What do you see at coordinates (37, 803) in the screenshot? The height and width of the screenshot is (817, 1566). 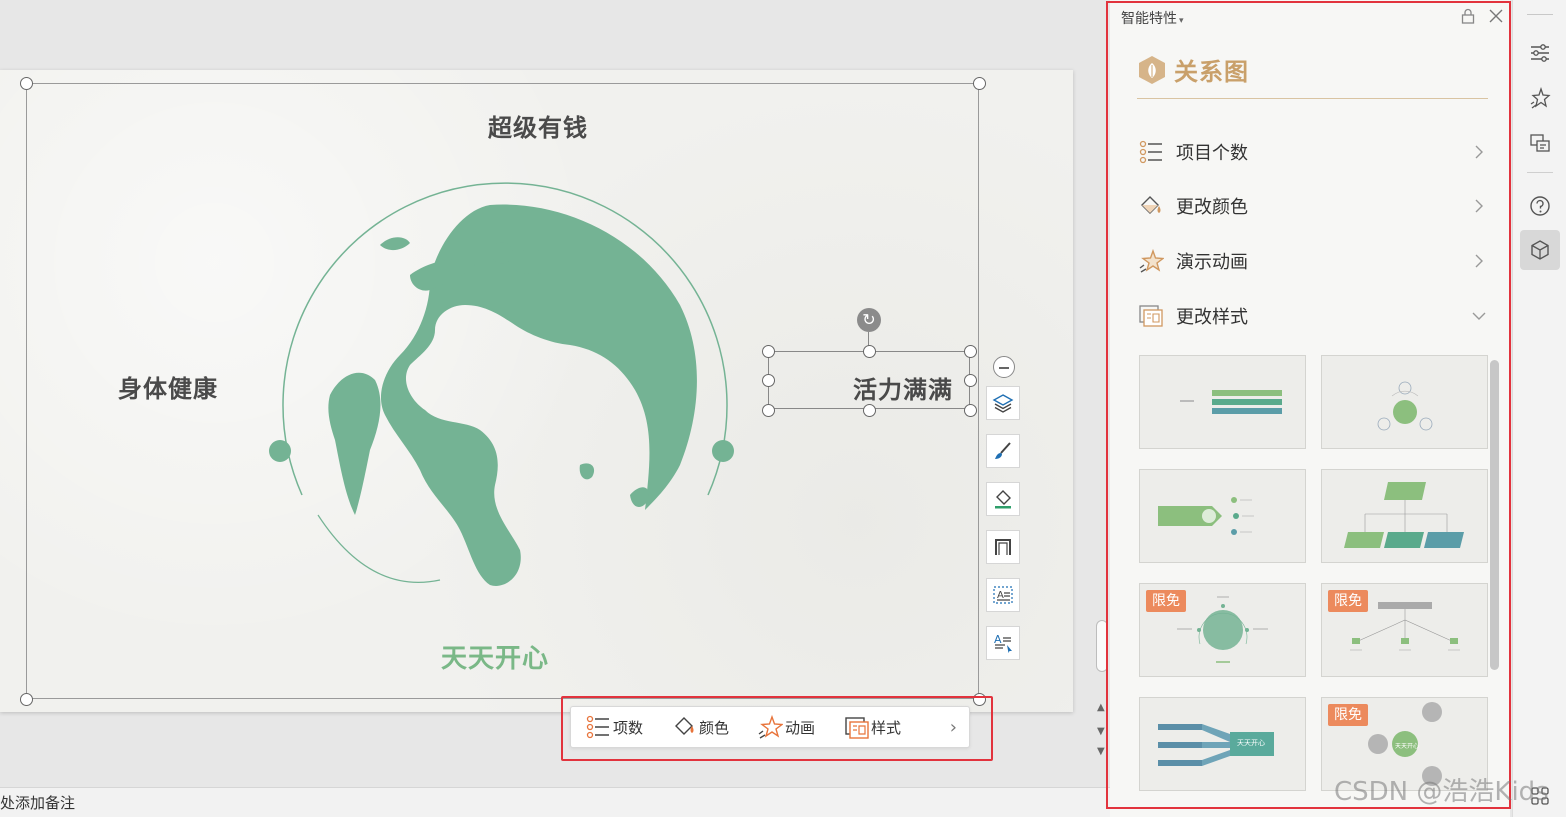 I see `notes-placeholder: 处添加备注` at bounding box center [37, 803].